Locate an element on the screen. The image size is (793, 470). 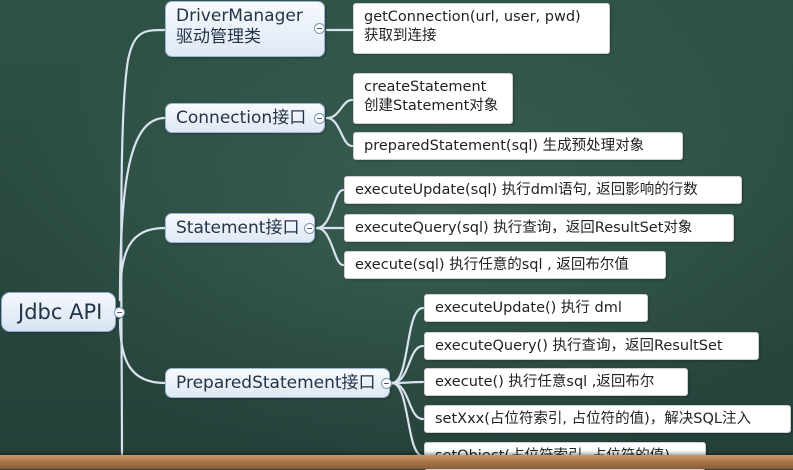
prepared-statement-collapse-toggle is located at coordinates (386, 383).